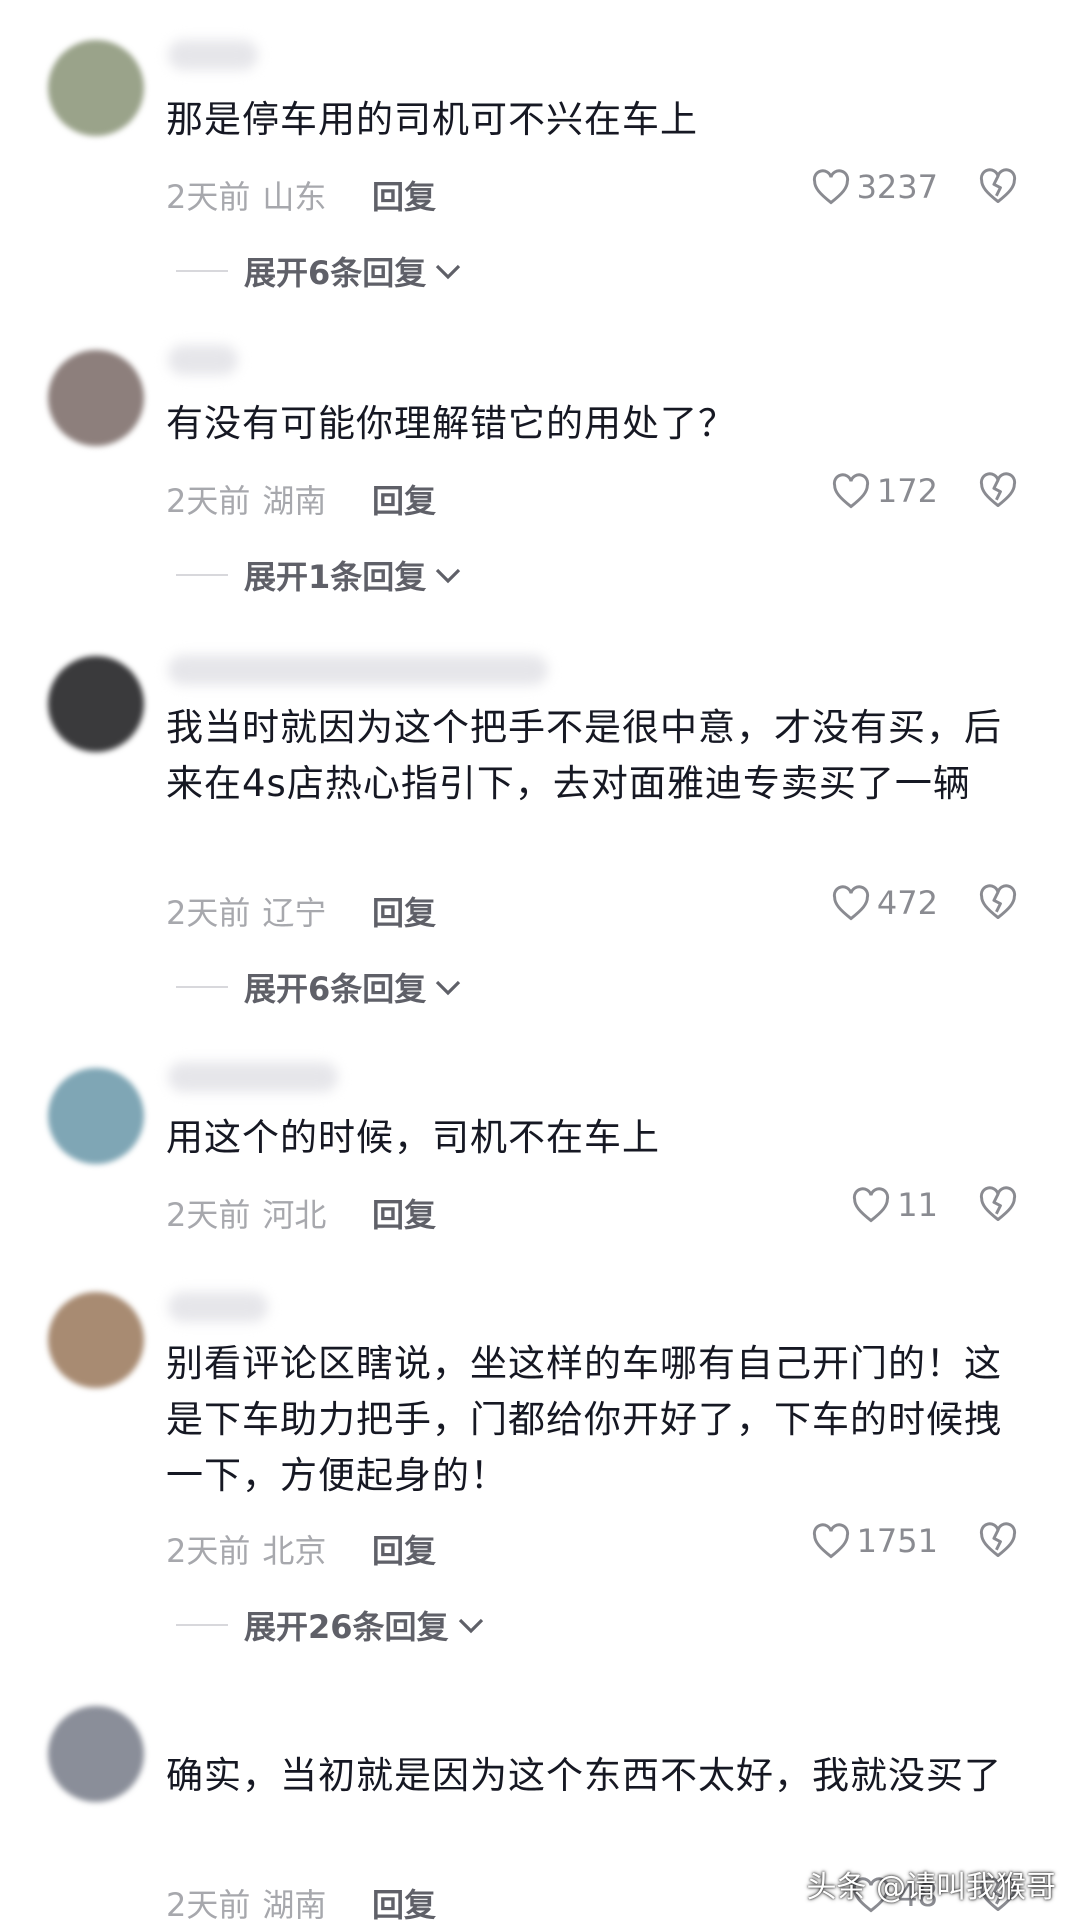  What do you see at coordinates (897, 187) in the screenshot?
I see `like-count: 3237` at bounding box center [897, 187].